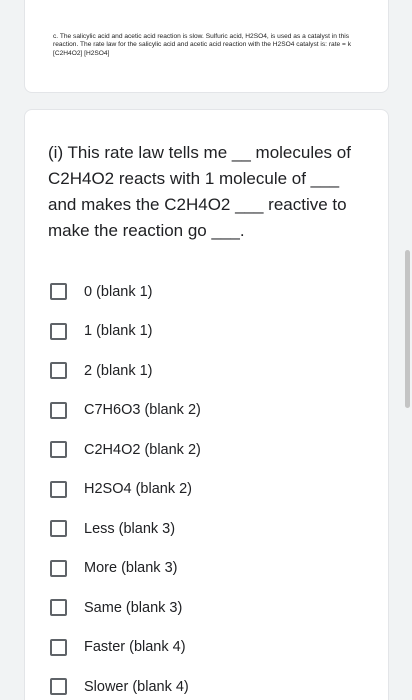  I want to click on option-label: Less (blank 3), so click(130, 528).